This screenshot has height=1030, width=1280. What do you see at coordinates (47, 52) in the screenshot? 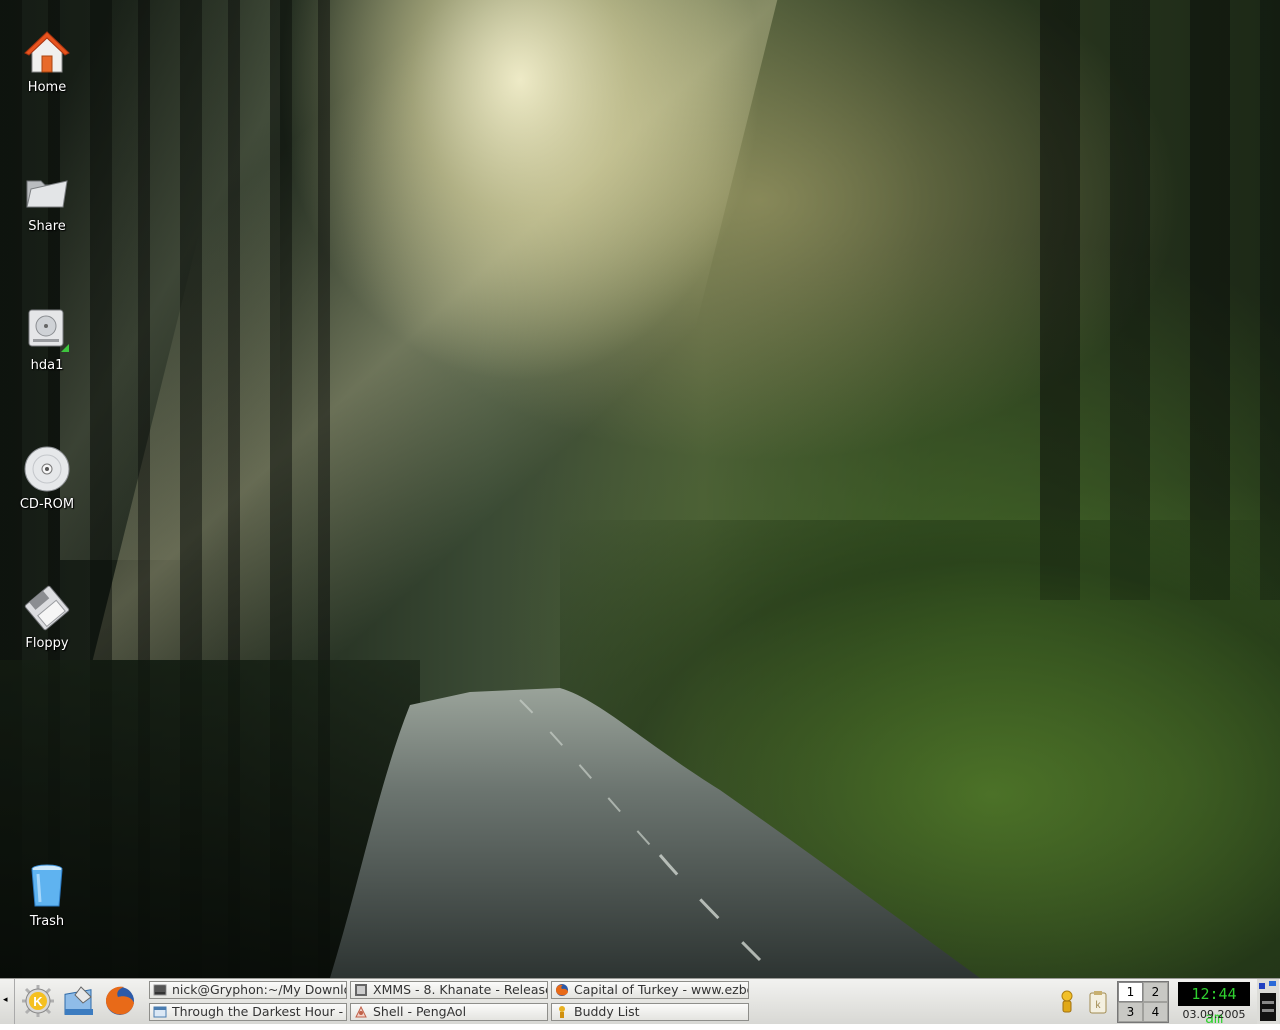
I see `home-icon` at bounding box center [47, 52].